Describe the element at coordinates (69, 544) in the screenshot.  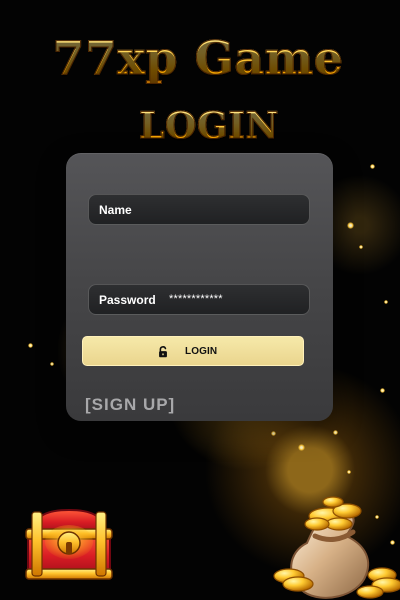
I see `treasure-chest-icon` at that location.